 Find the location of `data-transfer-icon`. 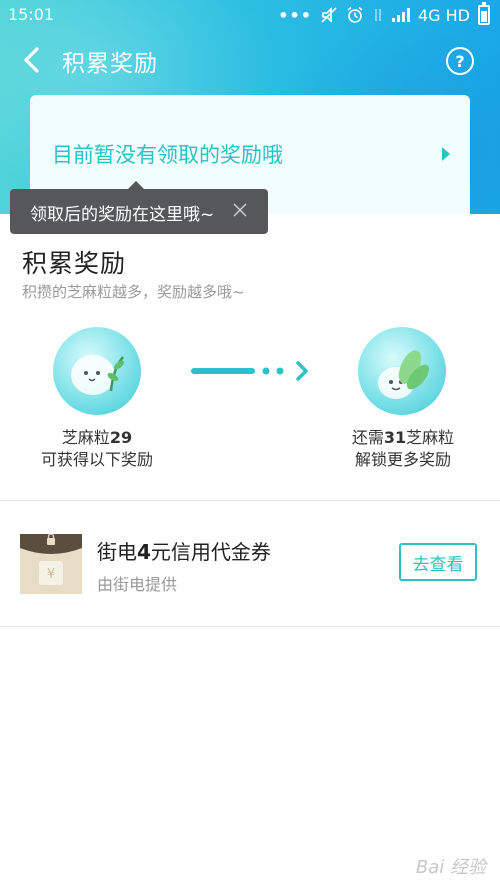

data-transfer-icon is located at coordinates (378, 15).